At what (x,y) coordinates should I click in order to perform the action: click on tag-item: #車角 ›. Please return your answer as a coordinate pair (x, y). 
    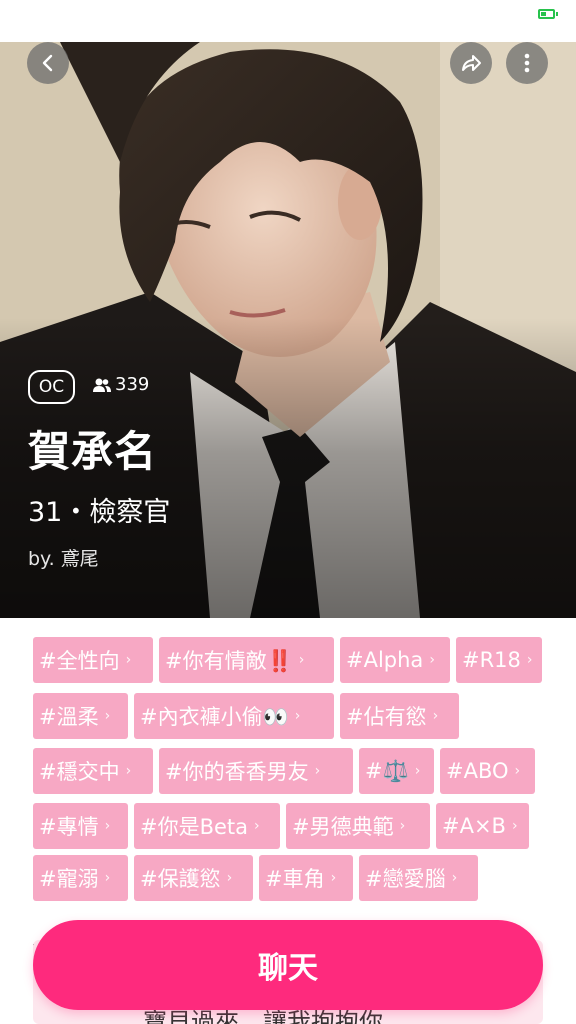
    Looking at the image, I should click on (306, 878).